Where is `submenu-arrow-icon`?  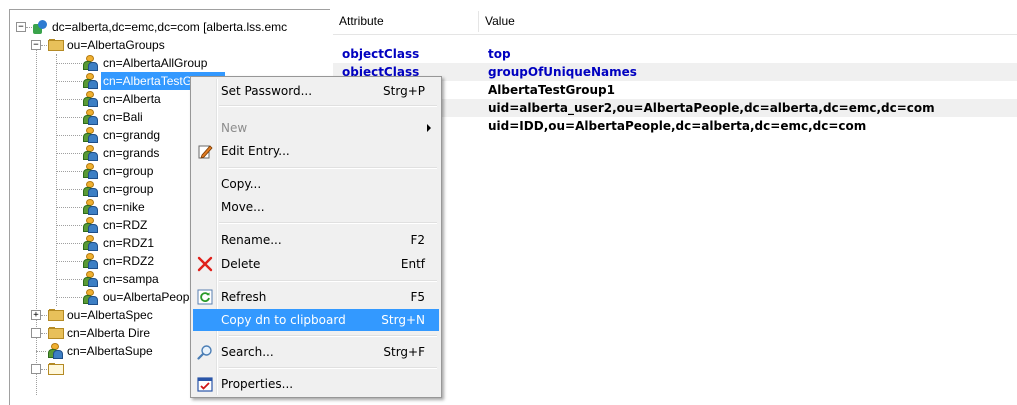
submenu-arrow-icon is located at coordinates (429, 128).